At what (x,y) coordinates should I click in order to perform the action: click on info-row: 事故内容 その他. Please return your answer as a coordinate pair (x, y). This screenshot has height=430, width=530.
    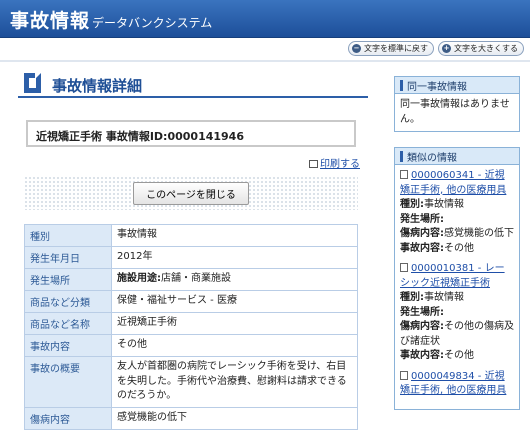
    Looking at the image, I should click on (191, 345).